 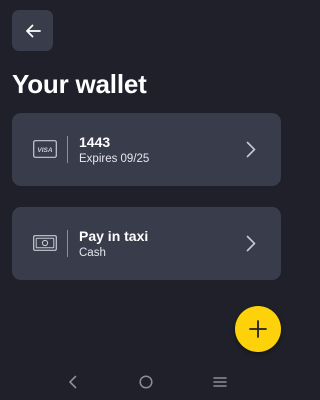 I want to click on arrow-left-icon, so click(x=33, y=30).